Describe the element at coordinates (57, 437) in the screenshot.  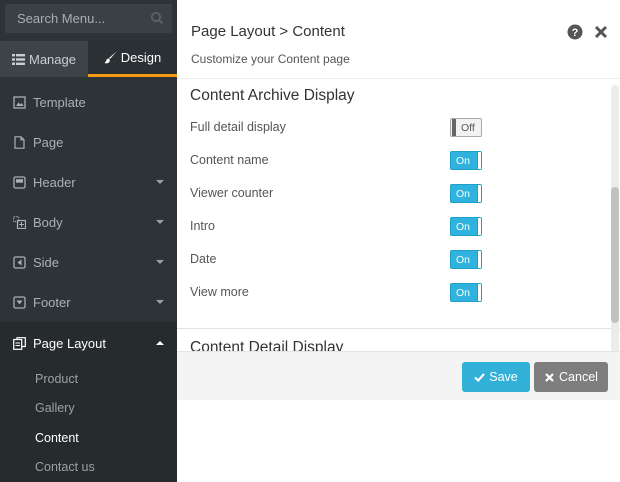
I see `submenu-item-label: Content` at that location.